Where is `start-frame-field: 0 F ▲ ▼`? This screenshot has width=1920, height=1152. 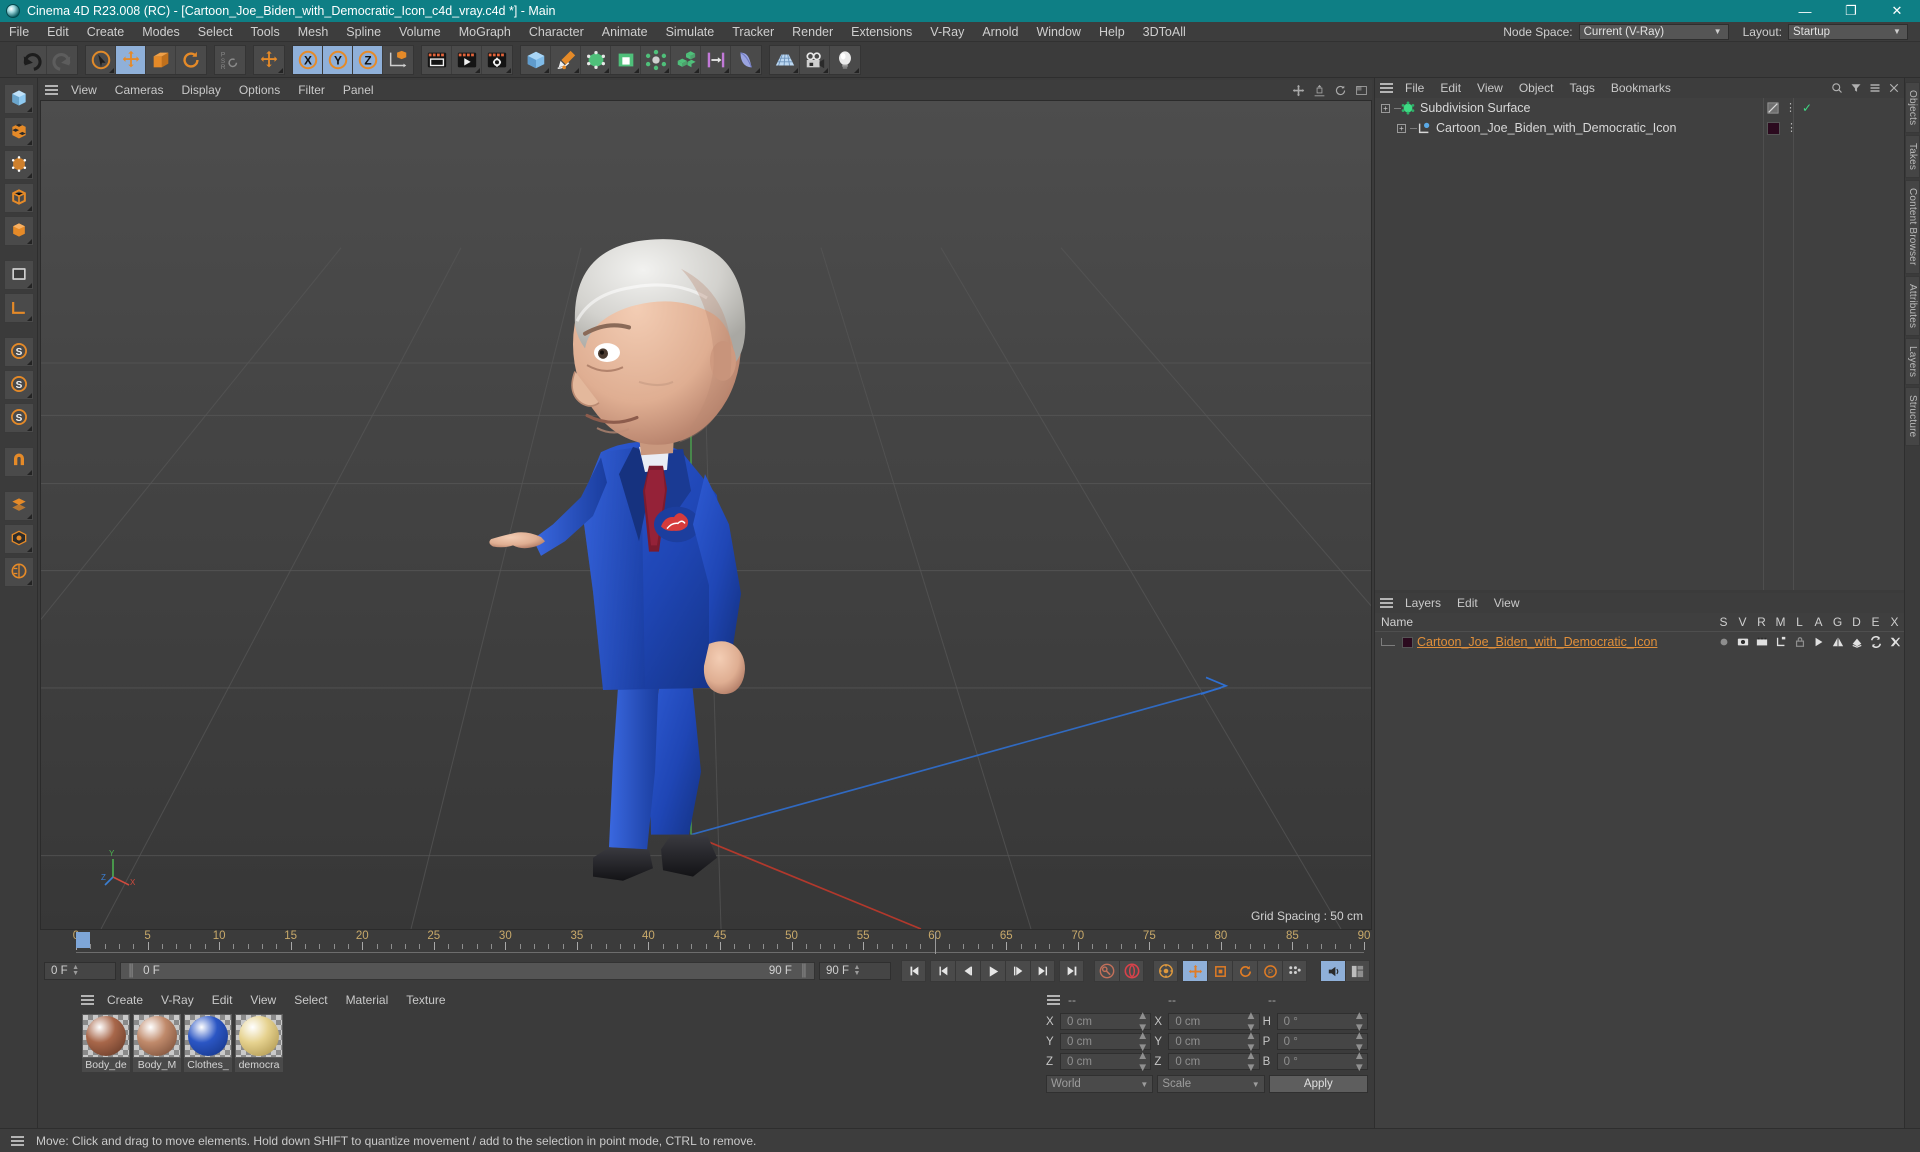 start-frame-field: 0 F ▲ ▼ is located at coordinates (80, 971).